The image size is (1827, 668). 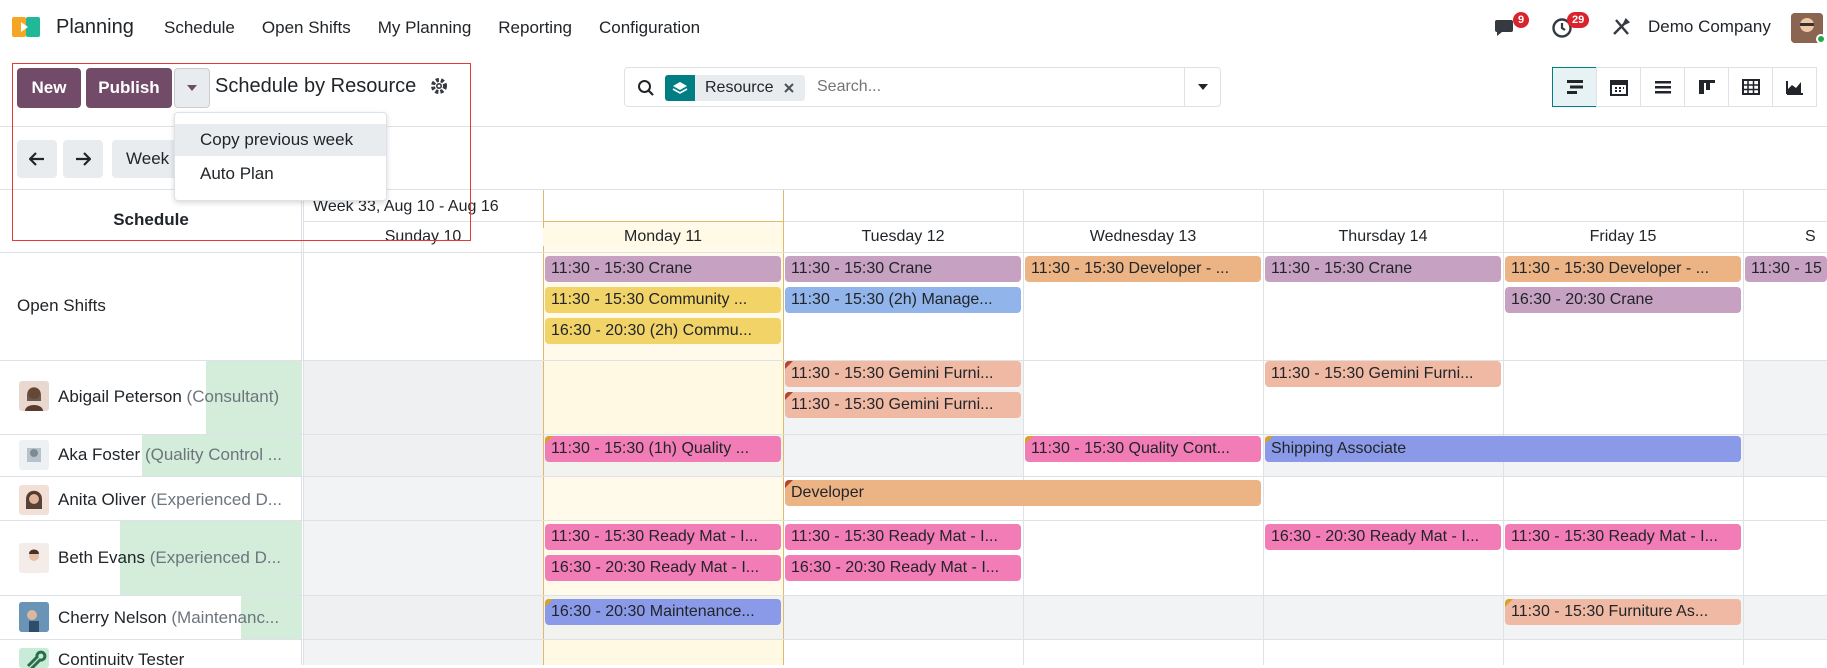 What do you see at coordinates (1621, 27) in the screenshot?
I see `tools-icon` at bounding box center [1621, 27].